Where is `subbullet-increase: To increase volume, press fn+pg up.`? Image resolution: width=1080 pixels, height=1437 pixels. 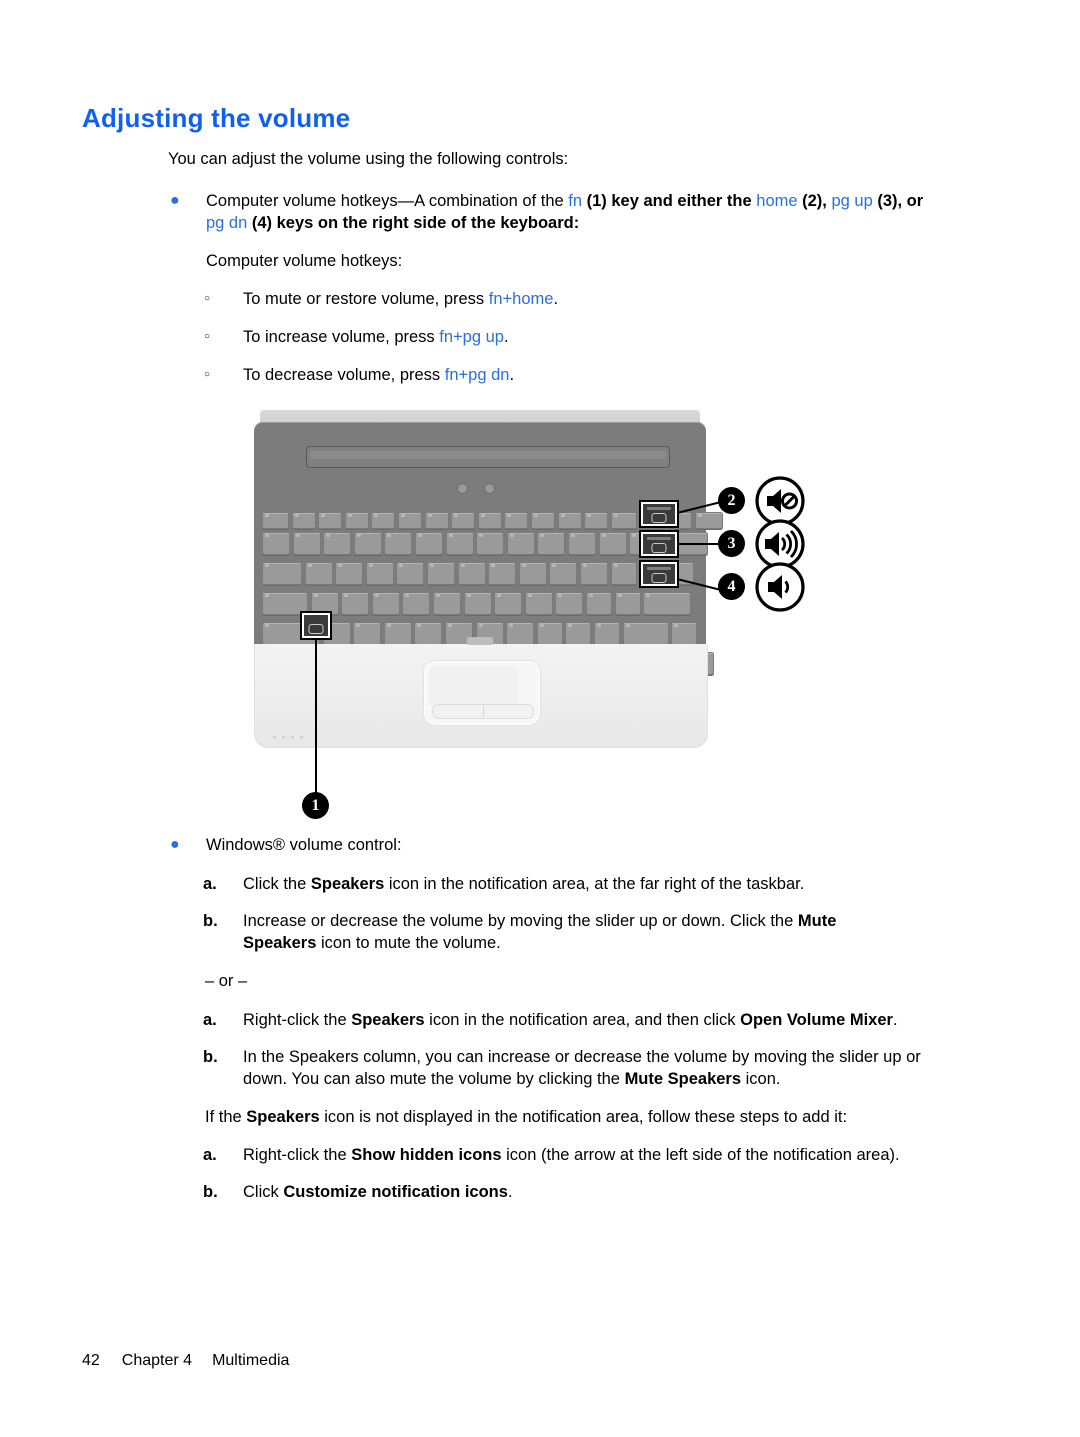 subbullet-increase: To increase volume, press fn+pg up. is located at coordinates (376, 337).